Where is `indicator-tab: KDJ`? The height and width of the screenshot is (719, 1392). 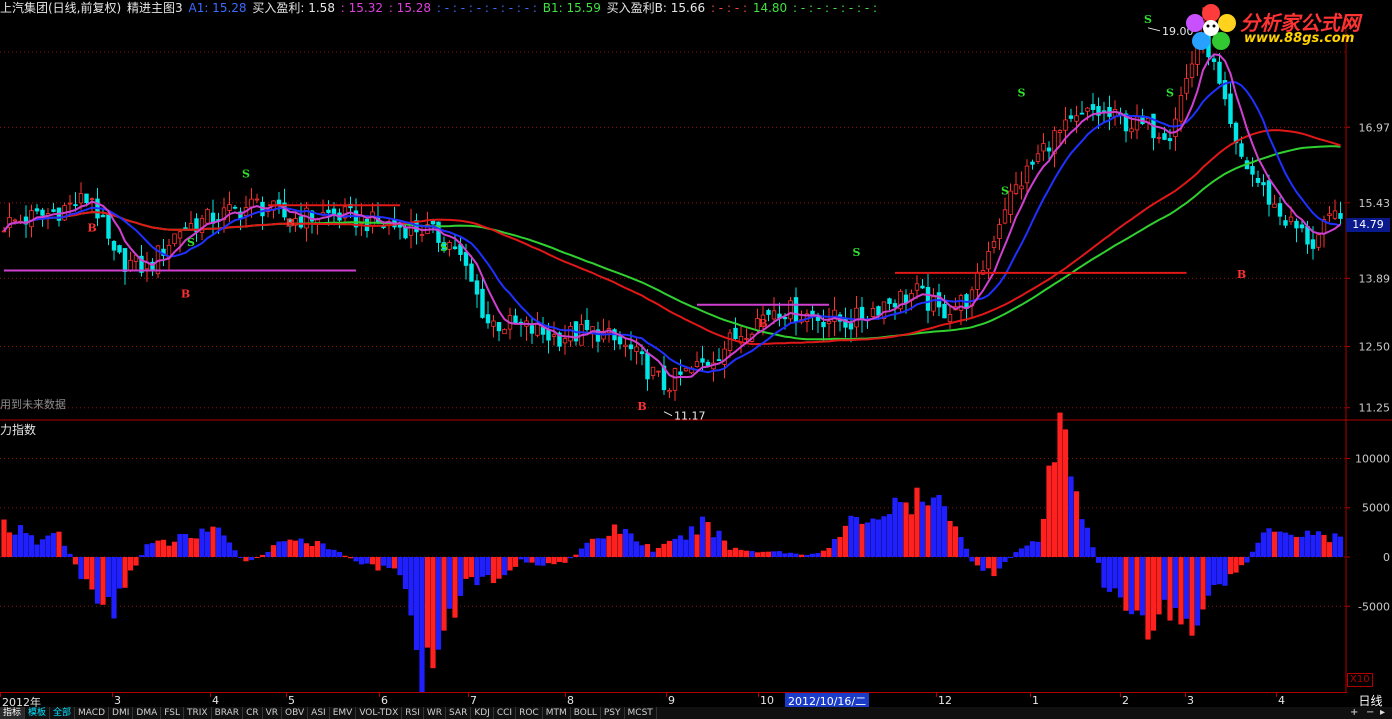
indicator-tab: KDJ is located at coordinates (482, 713).